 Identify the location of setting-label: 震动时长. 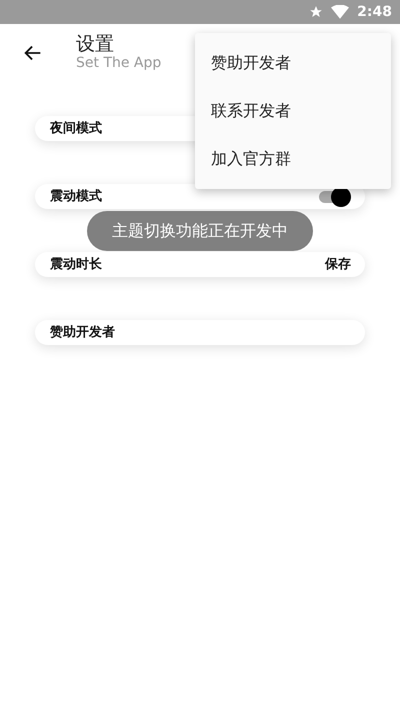
(76, 265).